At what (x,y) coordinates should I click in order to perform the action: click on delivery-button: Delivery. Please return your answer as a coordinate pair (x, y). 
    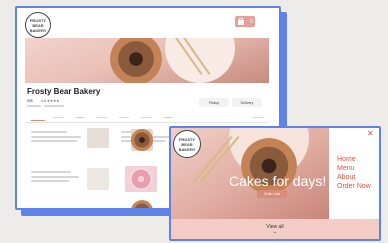
    Looking at the image, I should click on (247, 102).